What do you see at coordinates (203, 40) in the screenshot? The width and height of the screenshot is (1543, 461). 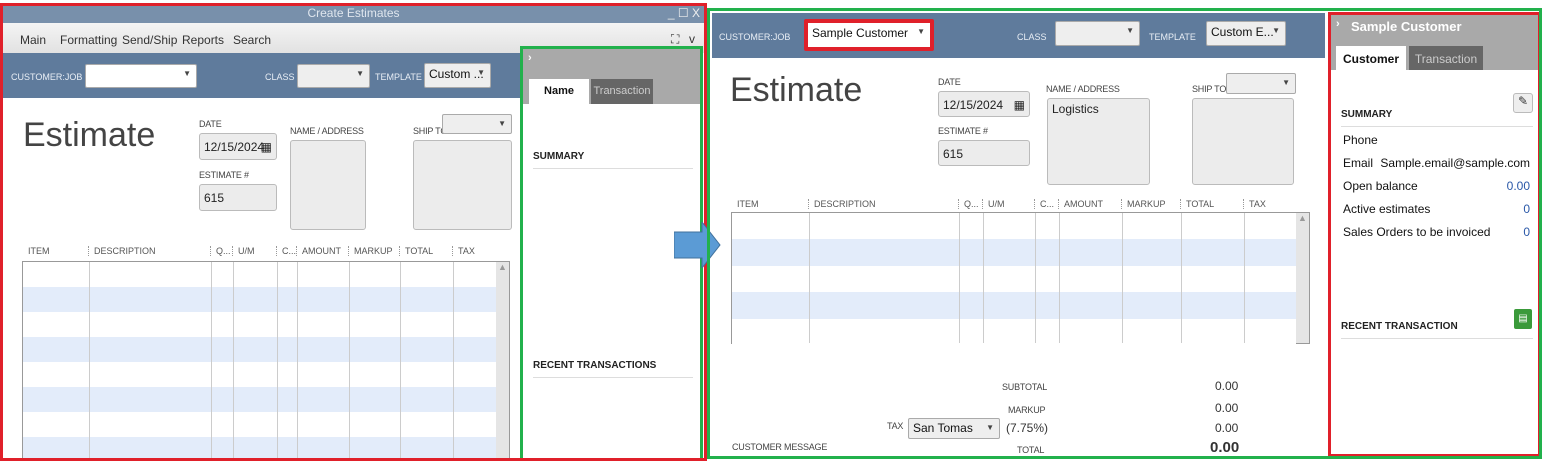 I see `menu-reports: Reports` at bounding box center [203, 40].